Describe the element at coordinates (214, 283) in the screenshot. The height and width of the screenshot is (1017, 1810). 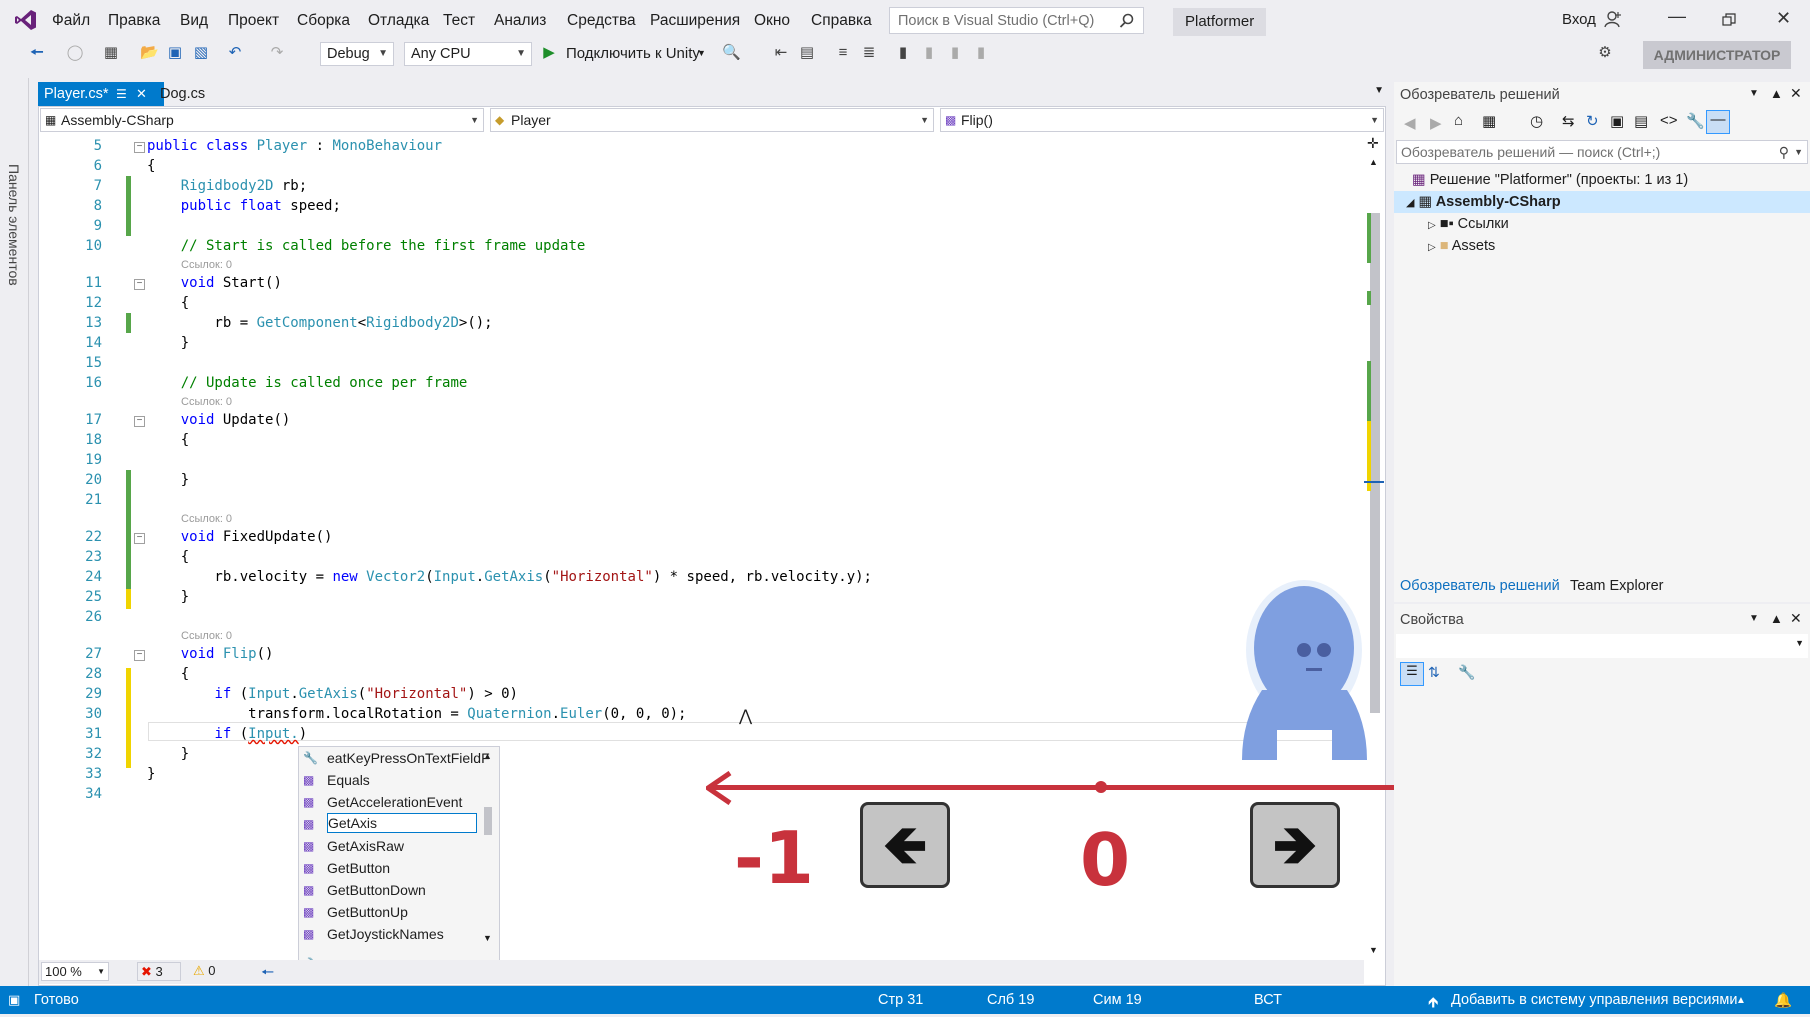
I see `code-line: void Start()` at that location.